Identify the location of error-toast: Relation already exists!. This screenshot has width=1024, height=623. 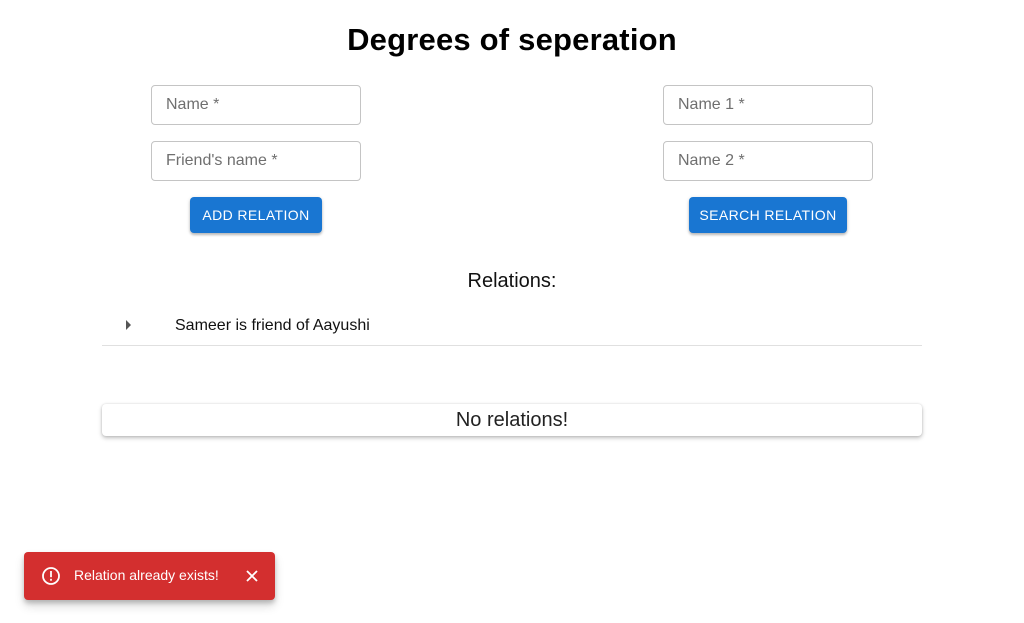
(149, 576).